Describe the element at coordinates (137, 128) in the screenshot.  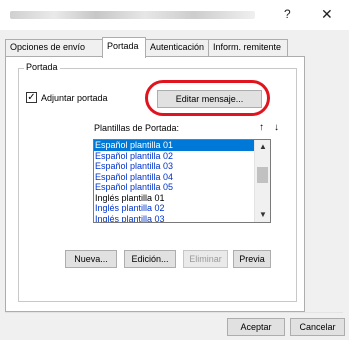
I see `templates-label: Plantillas de Portada:` at that location.